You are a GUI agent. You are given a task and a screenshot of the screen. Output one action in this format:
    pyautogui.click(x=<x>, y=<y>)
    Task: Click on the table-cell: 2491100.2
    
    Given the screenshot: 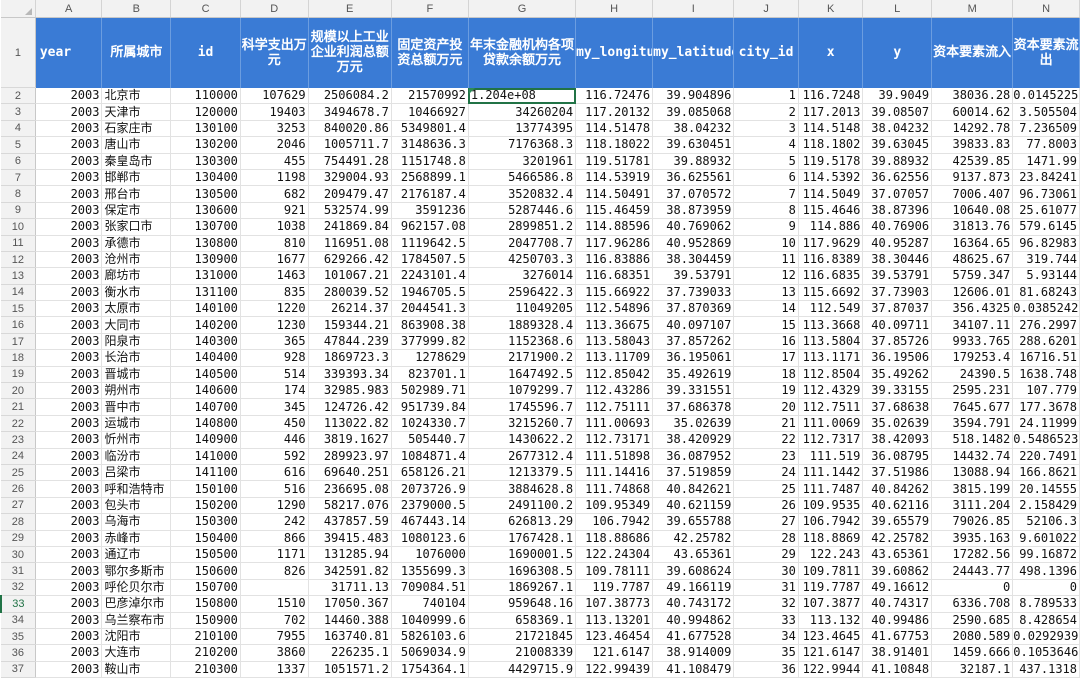 What is the action you would take?
    pyautogui.click(x=522, y=506)
    